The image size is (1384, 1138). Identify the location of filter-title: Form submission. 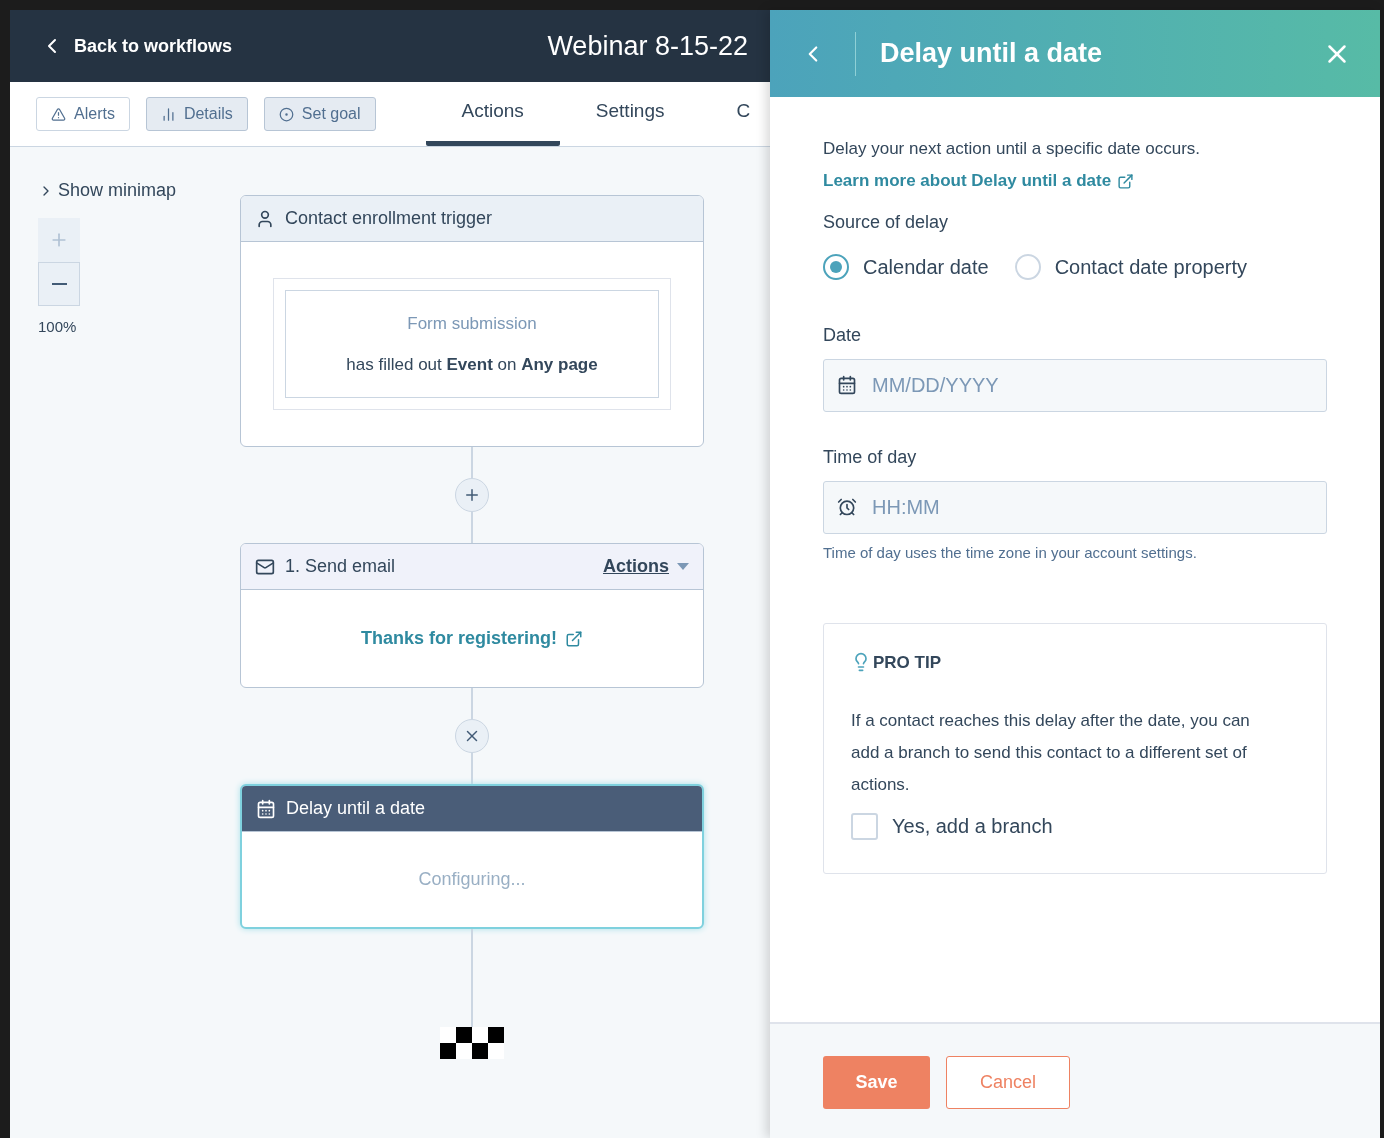
(472, 323).